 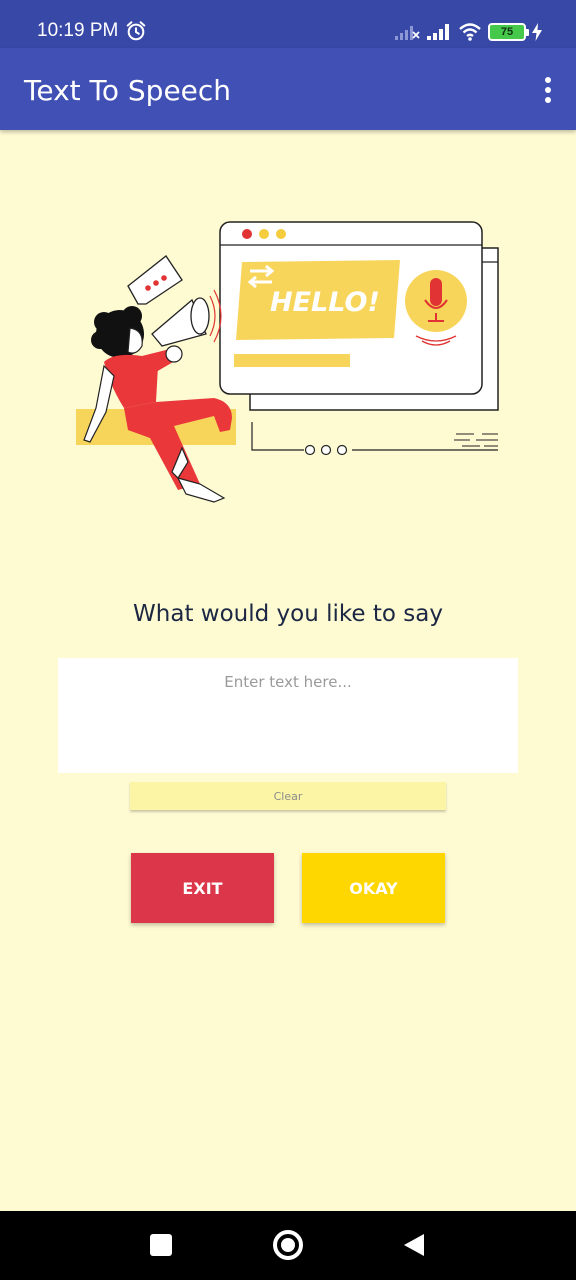 What do you see at coordinates (407, 33) in the screenshot?
I see `signal-no-service-icon` at bounding box center [407, 33].